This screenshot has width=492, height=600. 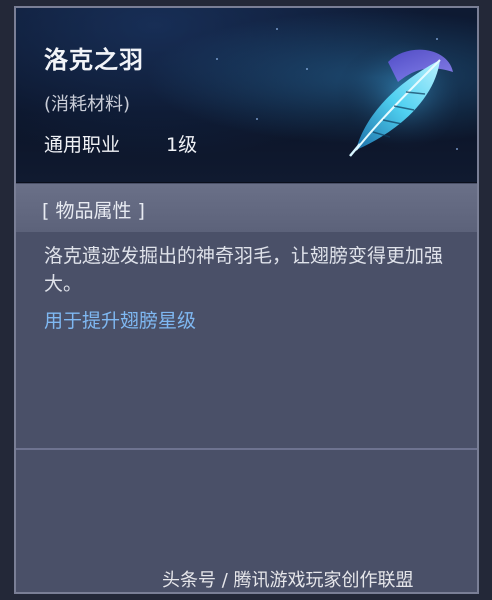 What do you see at coordinates (93, 211) in the screenshot?
I see `properties-section-title: [ 物品属性 ]` at bounding box center [93, 211].